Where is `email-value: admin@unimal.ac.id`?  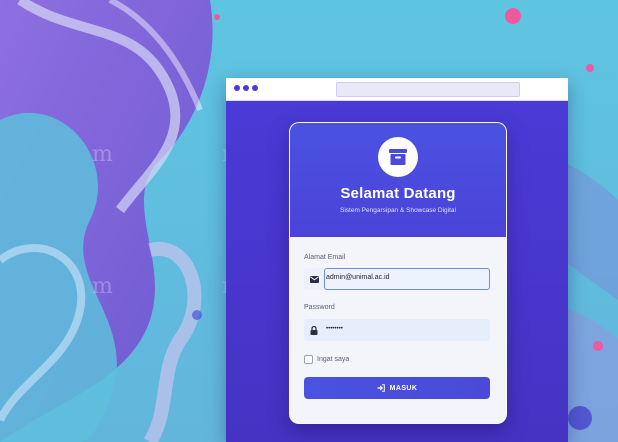 email-value: admin@unimal.ac.id is located at coordinates (358, 277).